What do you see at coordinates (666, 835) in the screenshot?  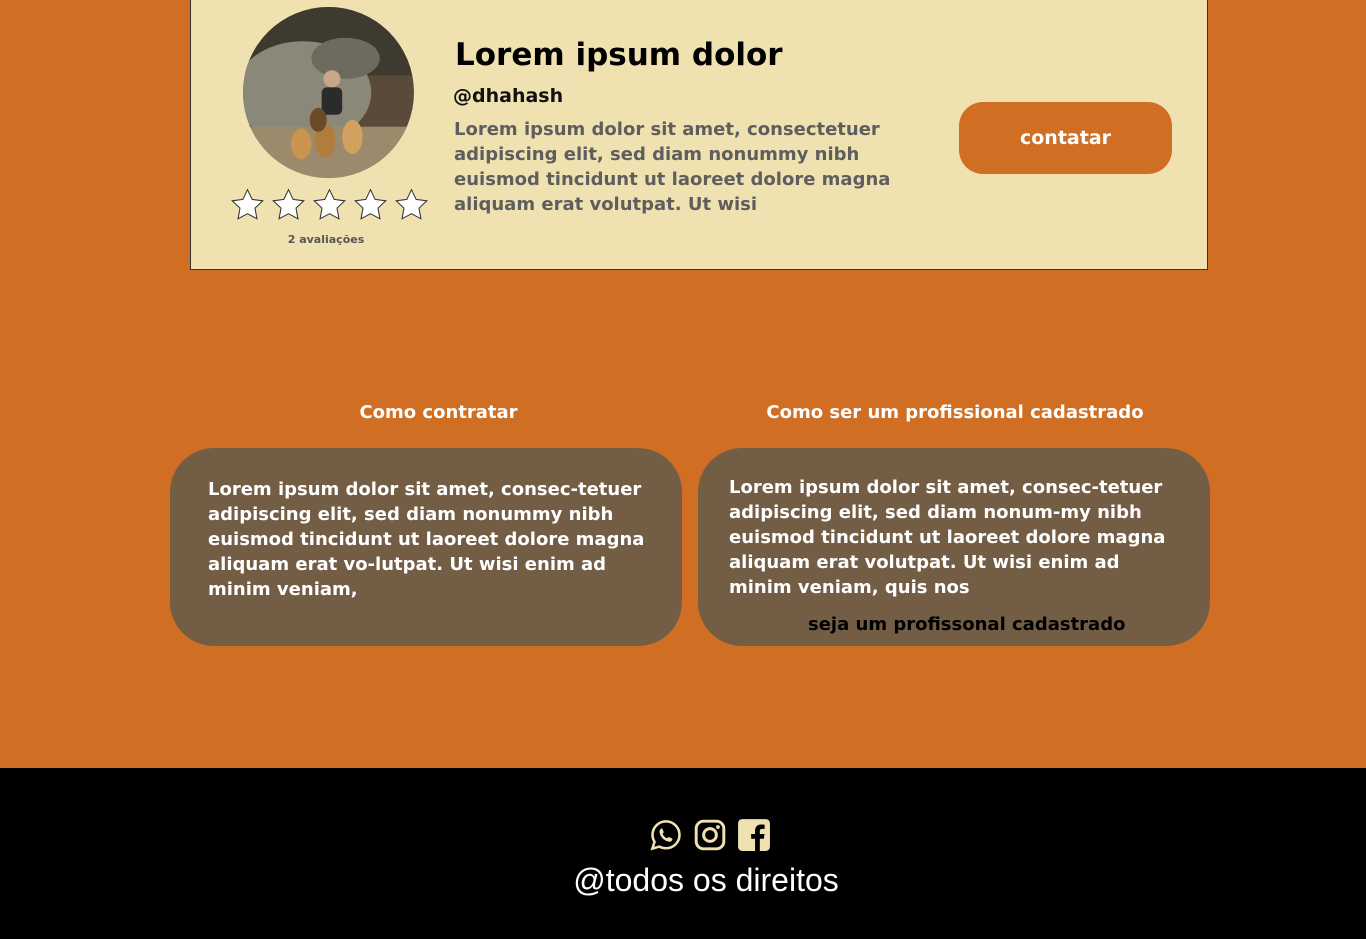 I see `whatsapp-icon` at bounding box center [666, 835].